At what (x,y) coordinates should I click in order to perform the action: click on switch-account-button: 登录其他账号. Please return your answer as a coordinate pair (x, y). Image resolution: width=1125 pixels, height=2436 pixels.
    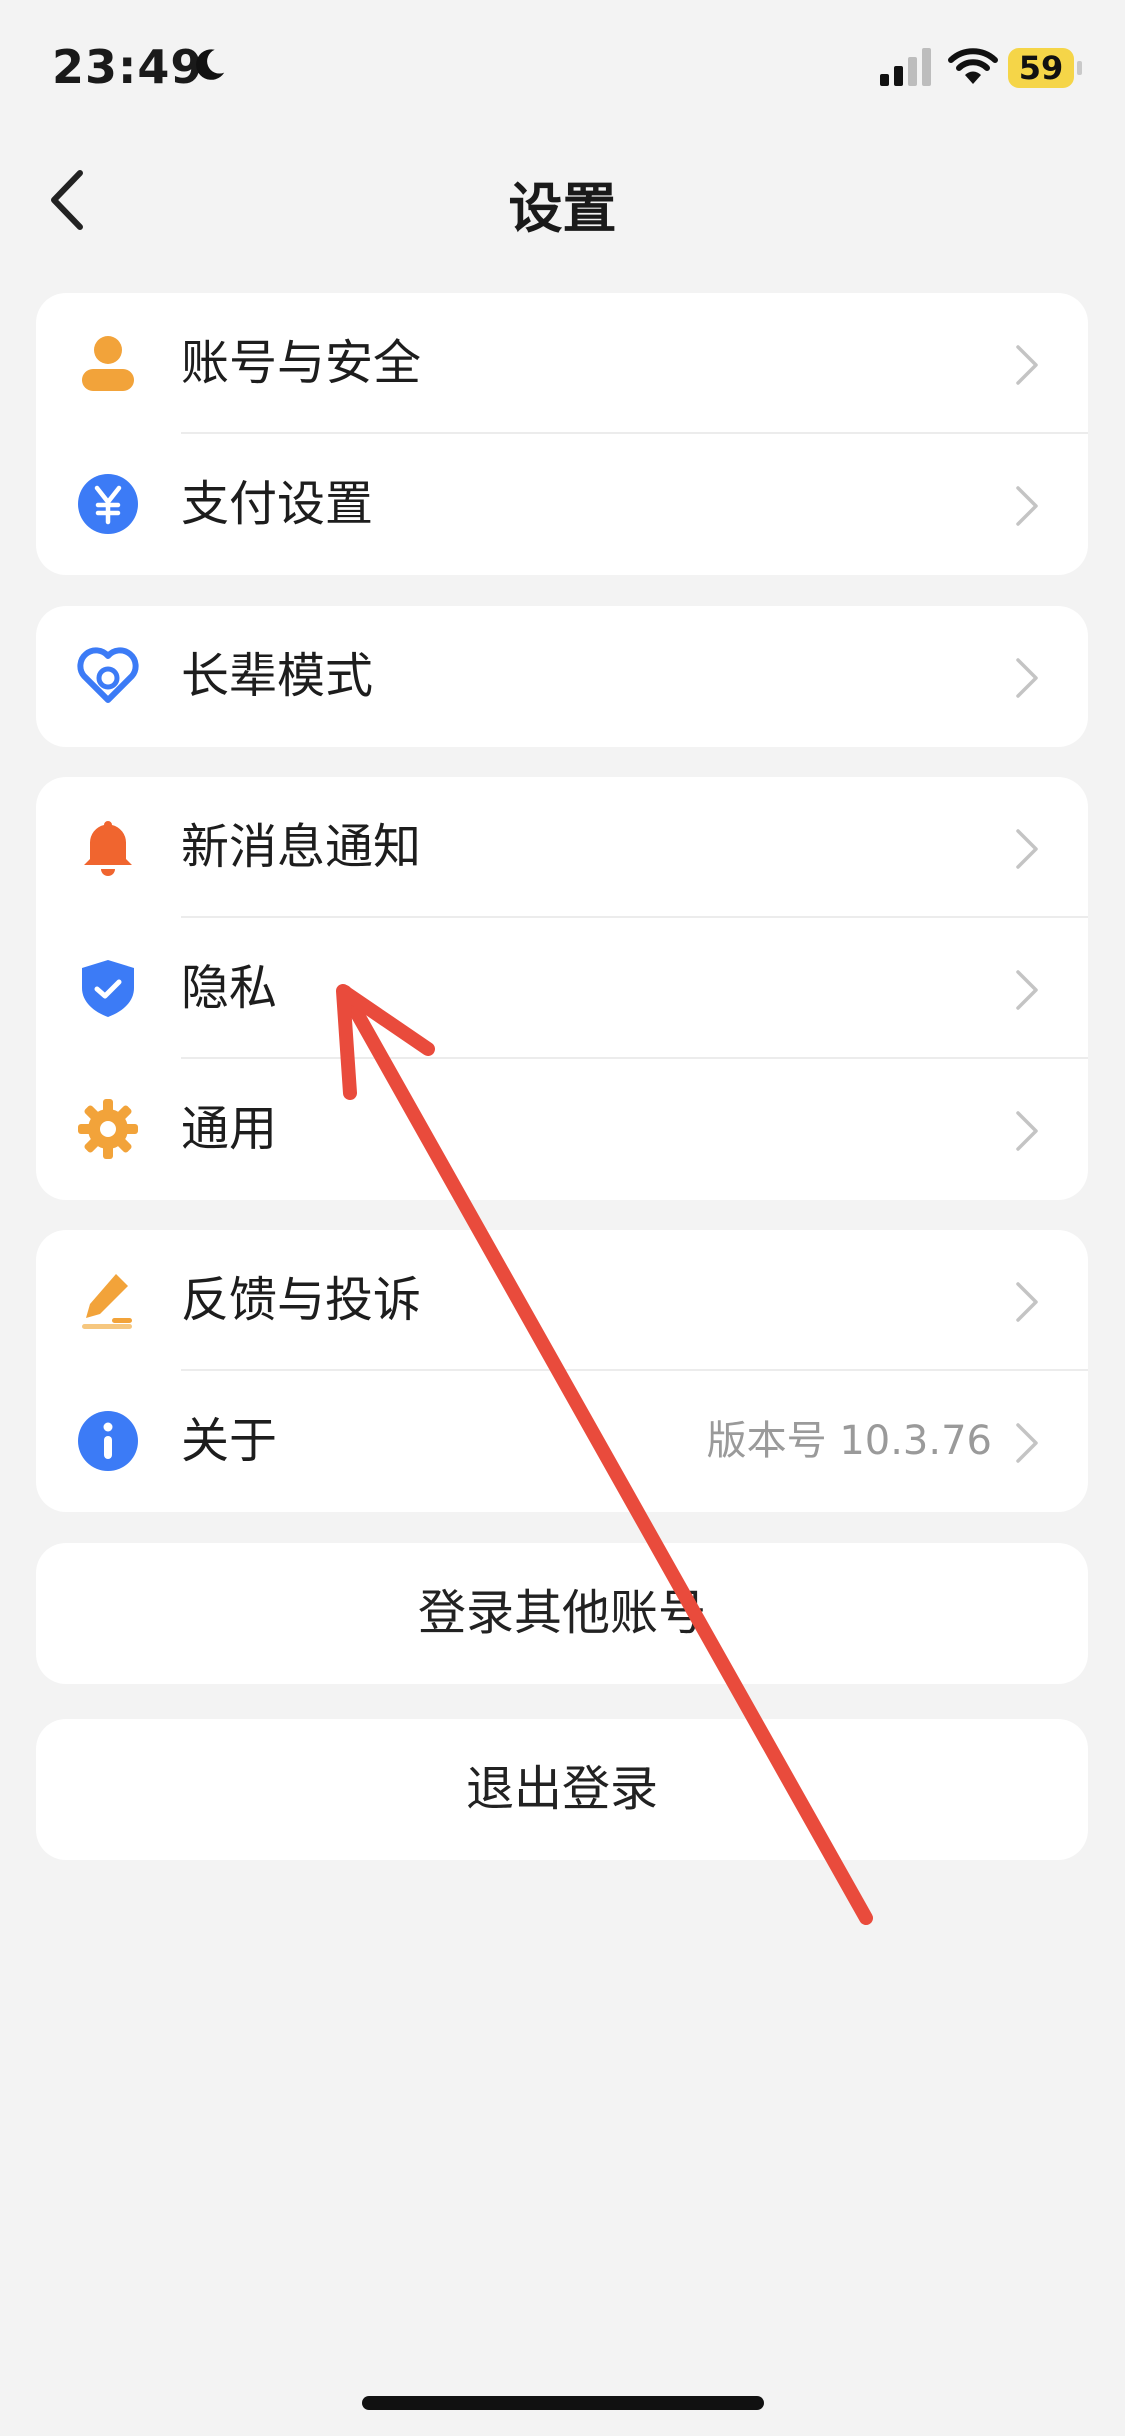
    Looking at the image, I should click on (562, 1613).